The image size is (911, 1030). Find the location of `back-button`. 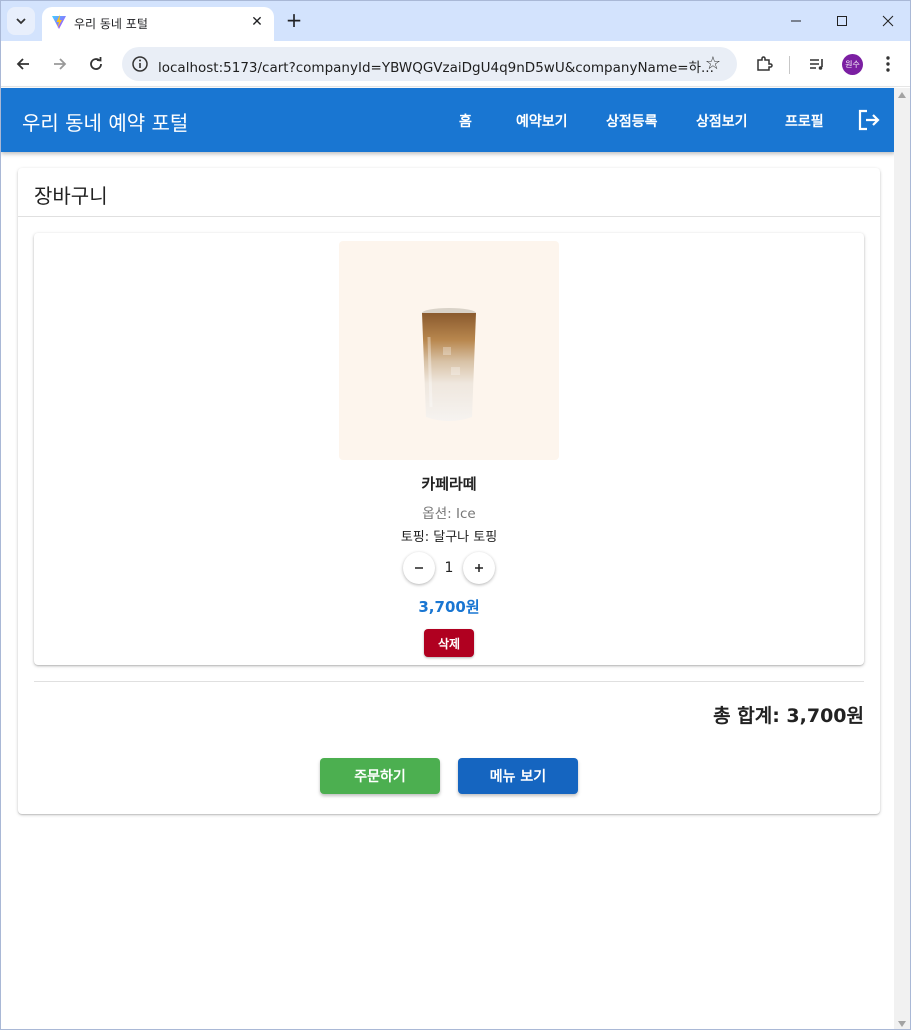

back-button is located at coordinates (23, 64).